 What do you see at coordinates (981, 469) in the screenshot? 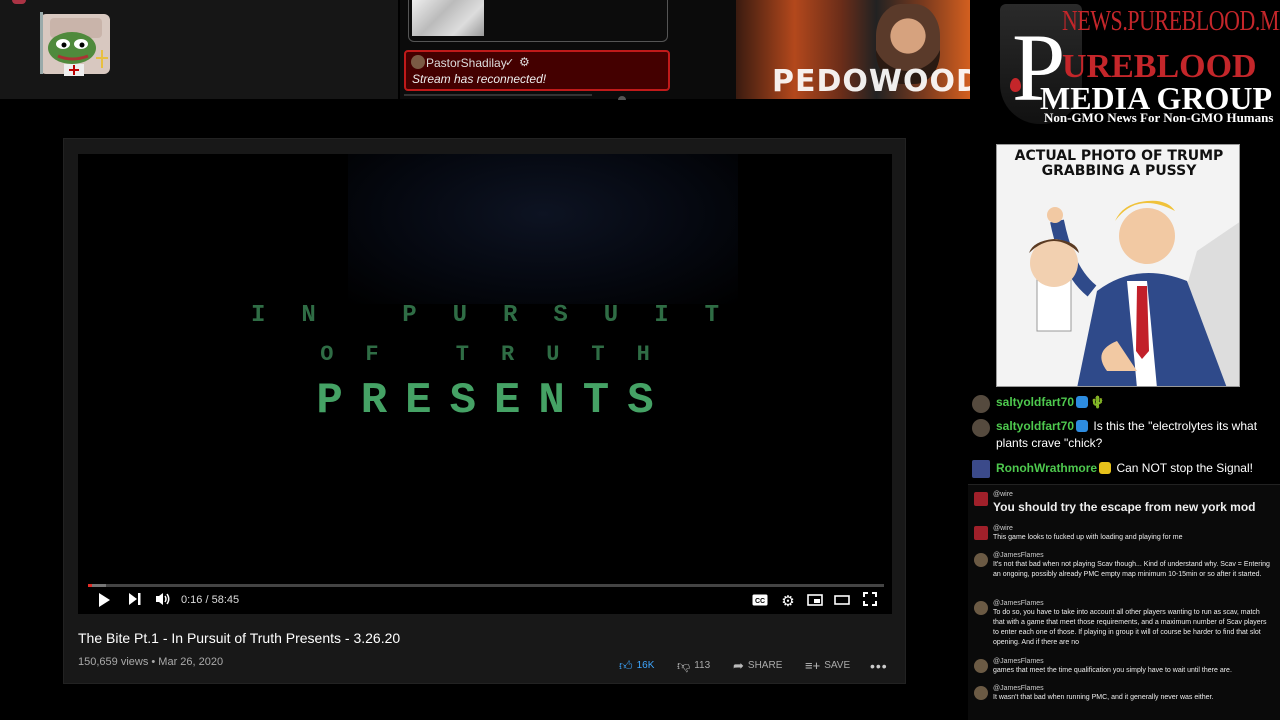
I see `crossed-swords-icon` at bounding box center [981, 469].